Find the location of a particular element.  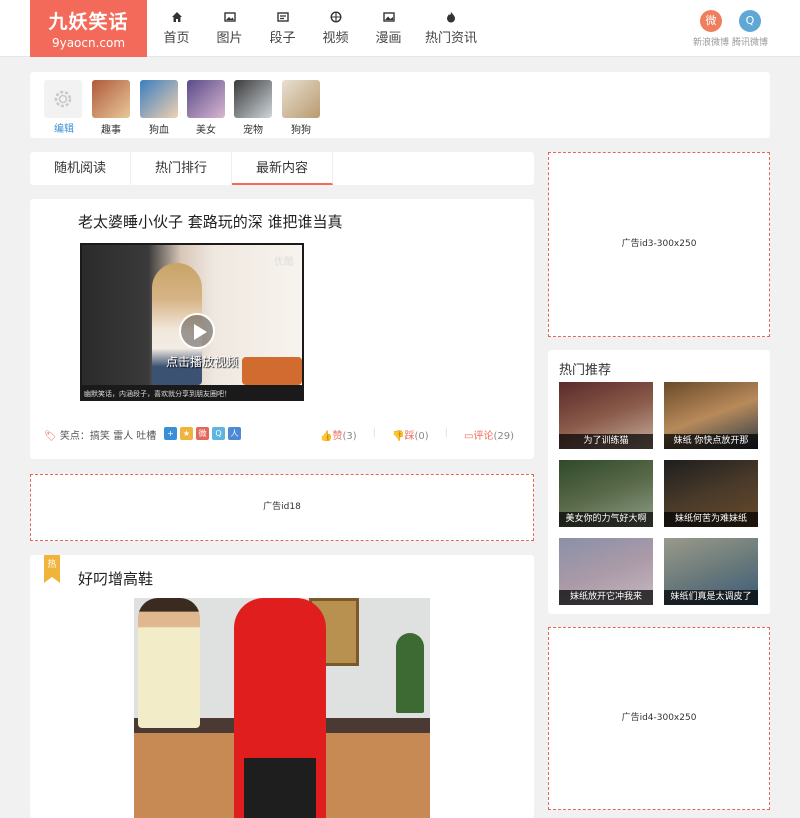

edit-categories-button: 编辑 is located at coordinates (64, 107).